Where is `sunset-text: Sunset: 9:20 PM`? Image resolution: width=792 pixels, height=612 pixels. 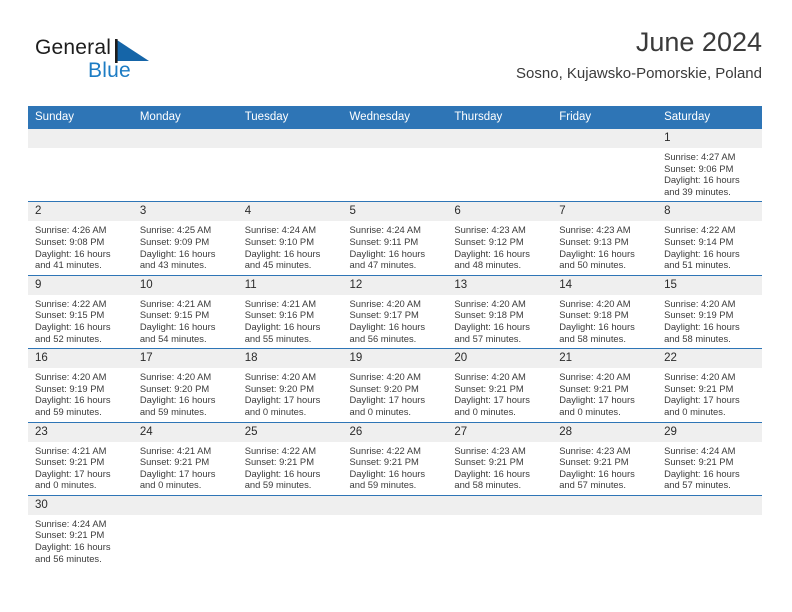
sunset-text: Sunset: 9:20 PM is located at coordinates (279, 388).